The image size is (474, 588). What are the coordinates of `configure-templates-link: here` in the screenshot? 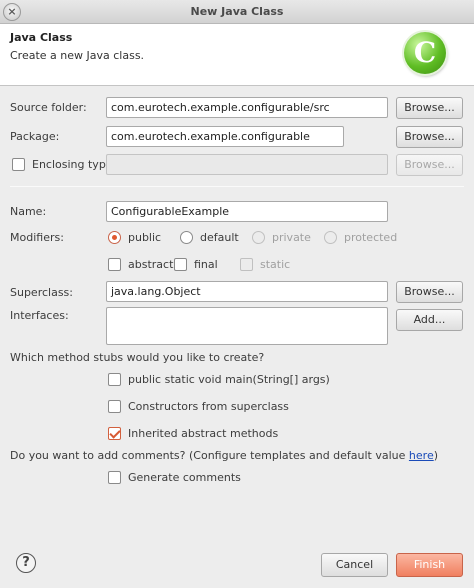 It's located at (421, 455).